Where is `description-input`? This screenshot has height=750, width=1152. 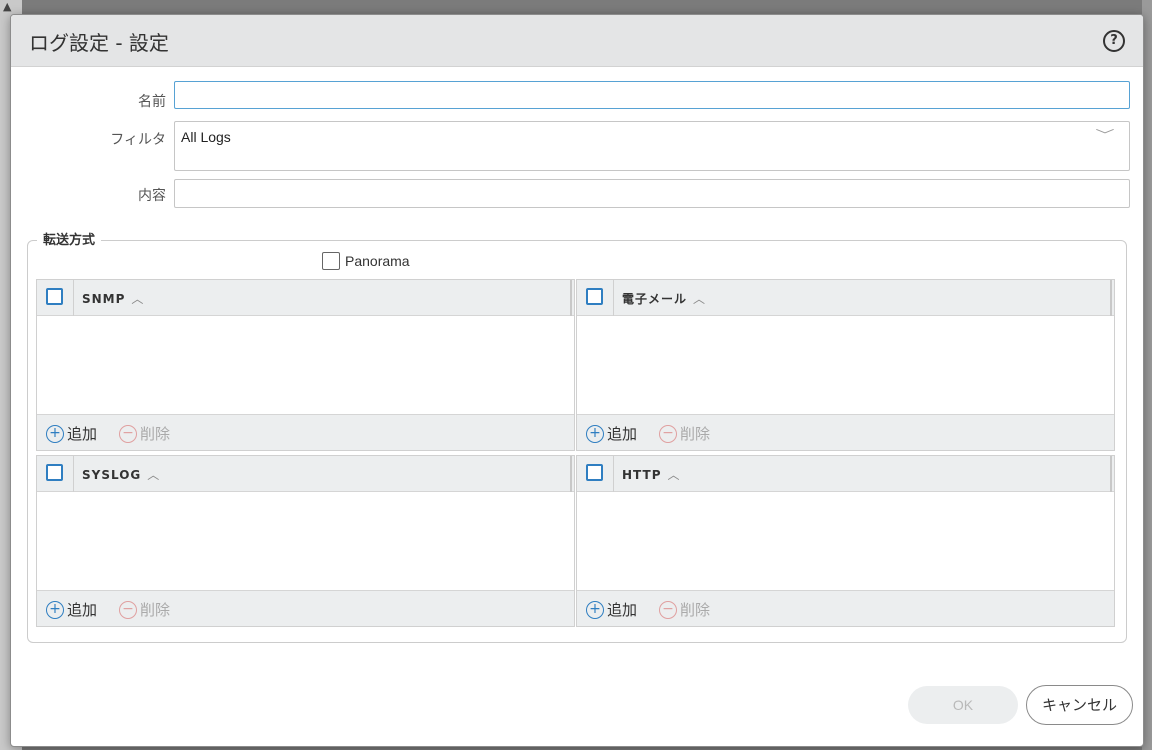 description-input is located at coordinates (652, 193).